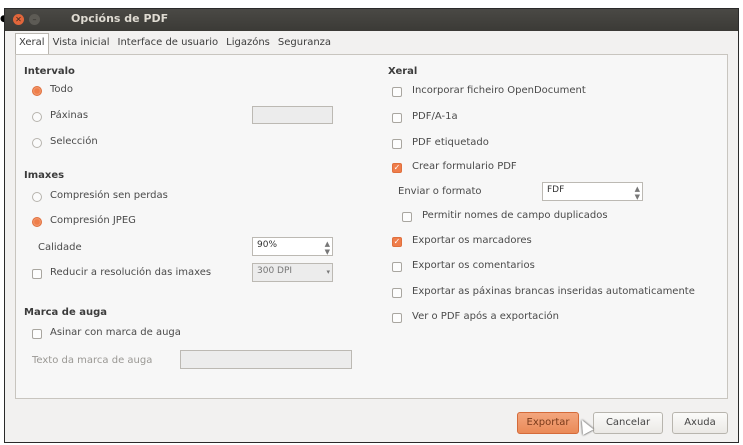  Describe the element at coordinates (93, 220) in the screenshot. I see `jpeg-label: Compresión JPEG` at that location.